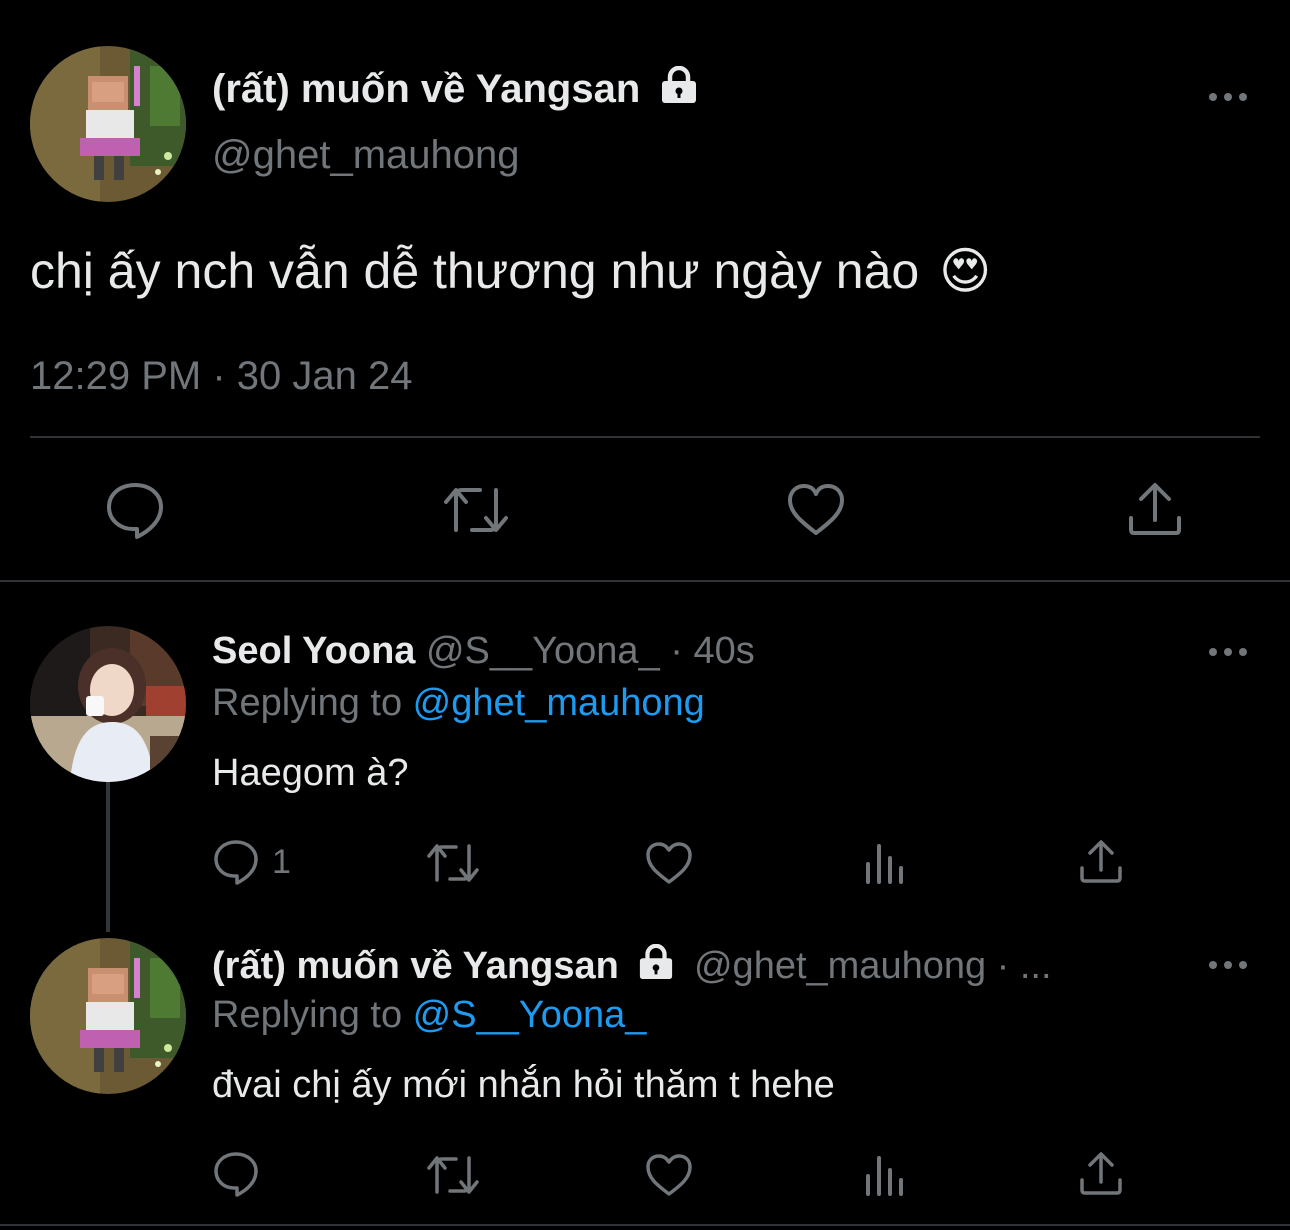 The image size is (1290, 1230). I want to click on replying-to-link: @S__Yoona_, so click(530, 1015).